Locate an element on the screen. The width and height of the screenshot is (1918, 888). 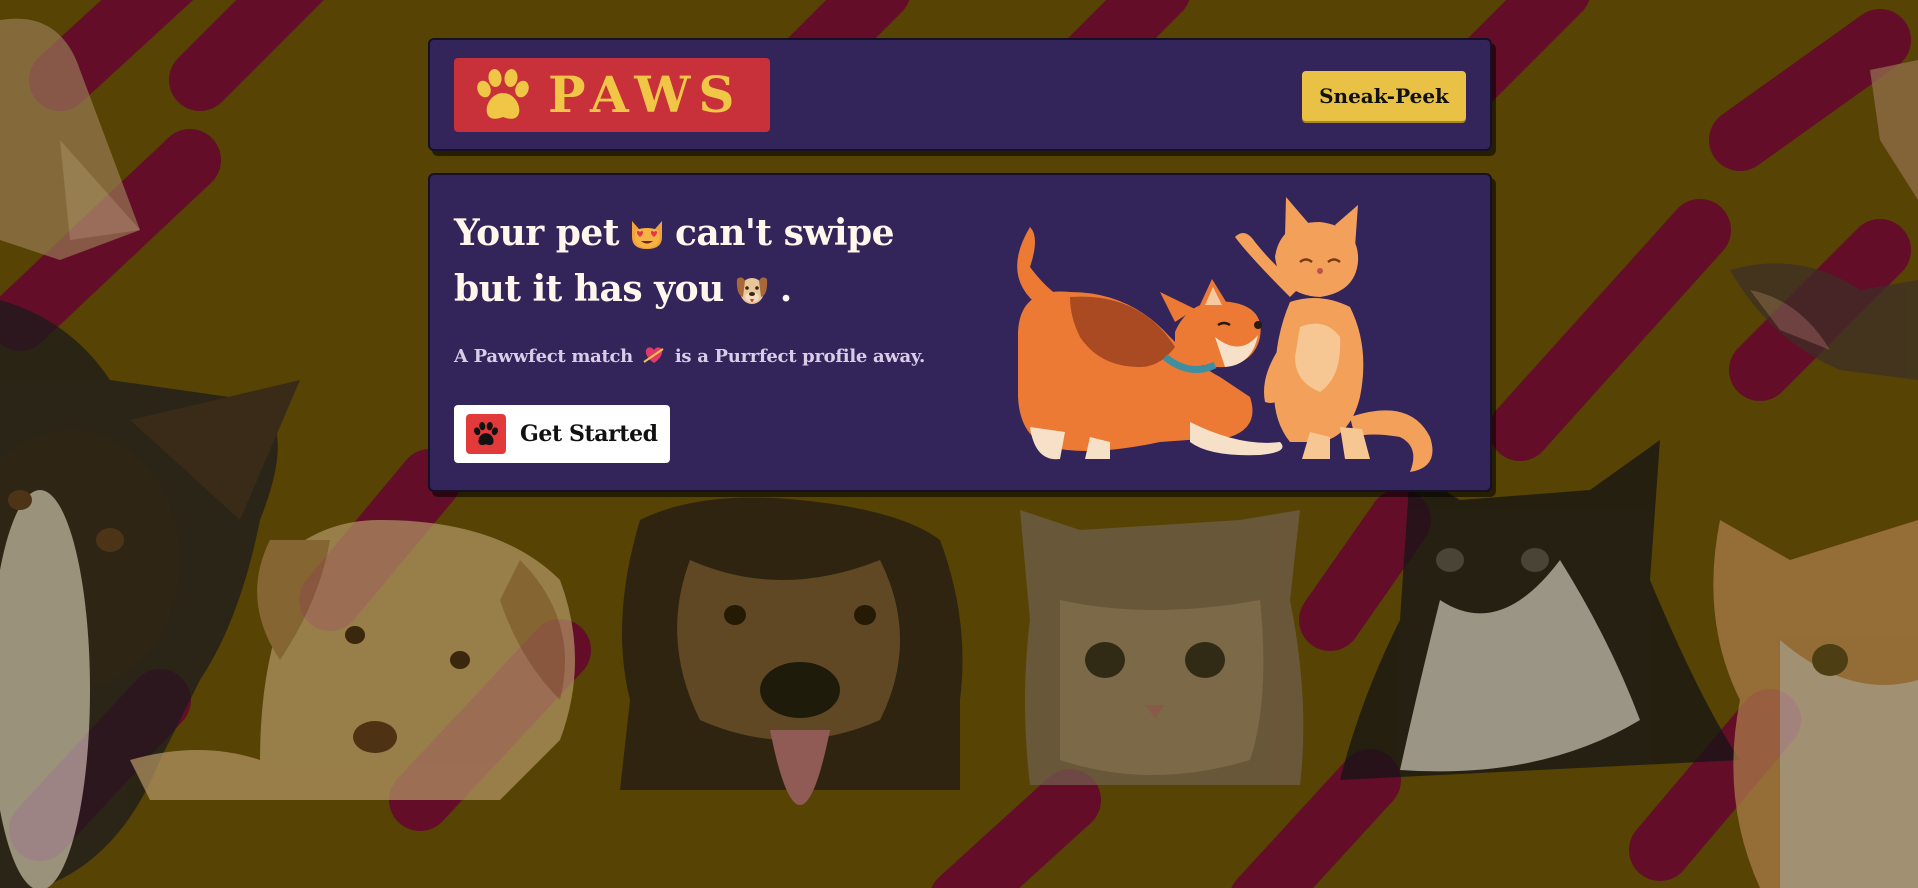
tagline-part2: is a Purrfect profile away. is located at coordinates (799, 356).